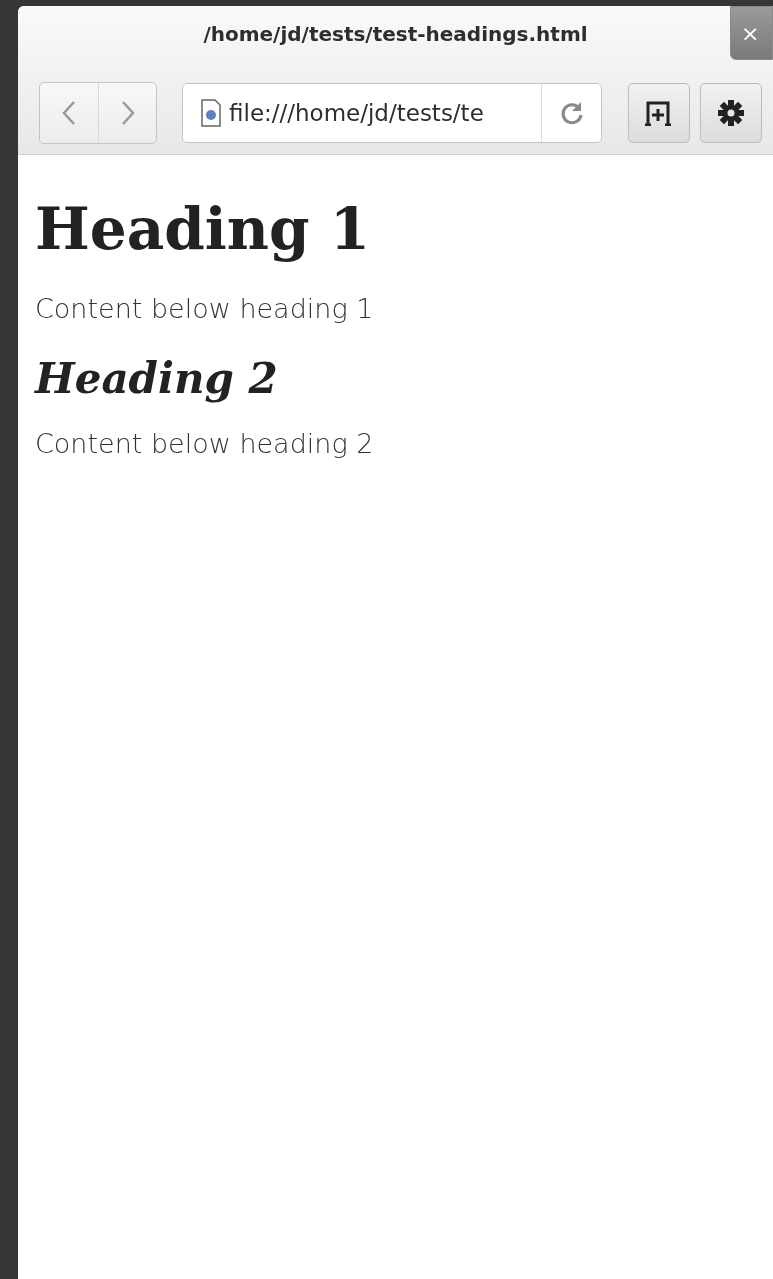 This screenshot has height=1279, width=773. What do you see at coordinates (751, 33) in the screenshot?
I see `close-button: ×` at bounding box center [751, 33].